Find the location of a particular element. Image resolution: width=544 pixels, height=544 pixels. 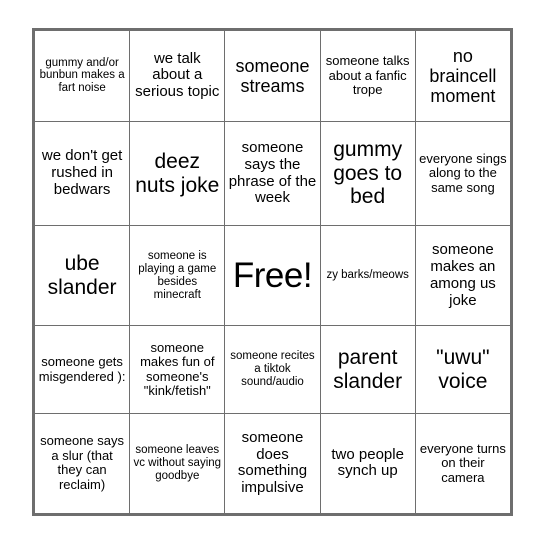

bingo-cell: someone leaves vc without saying goodbye is located at coordinates (177, 463).